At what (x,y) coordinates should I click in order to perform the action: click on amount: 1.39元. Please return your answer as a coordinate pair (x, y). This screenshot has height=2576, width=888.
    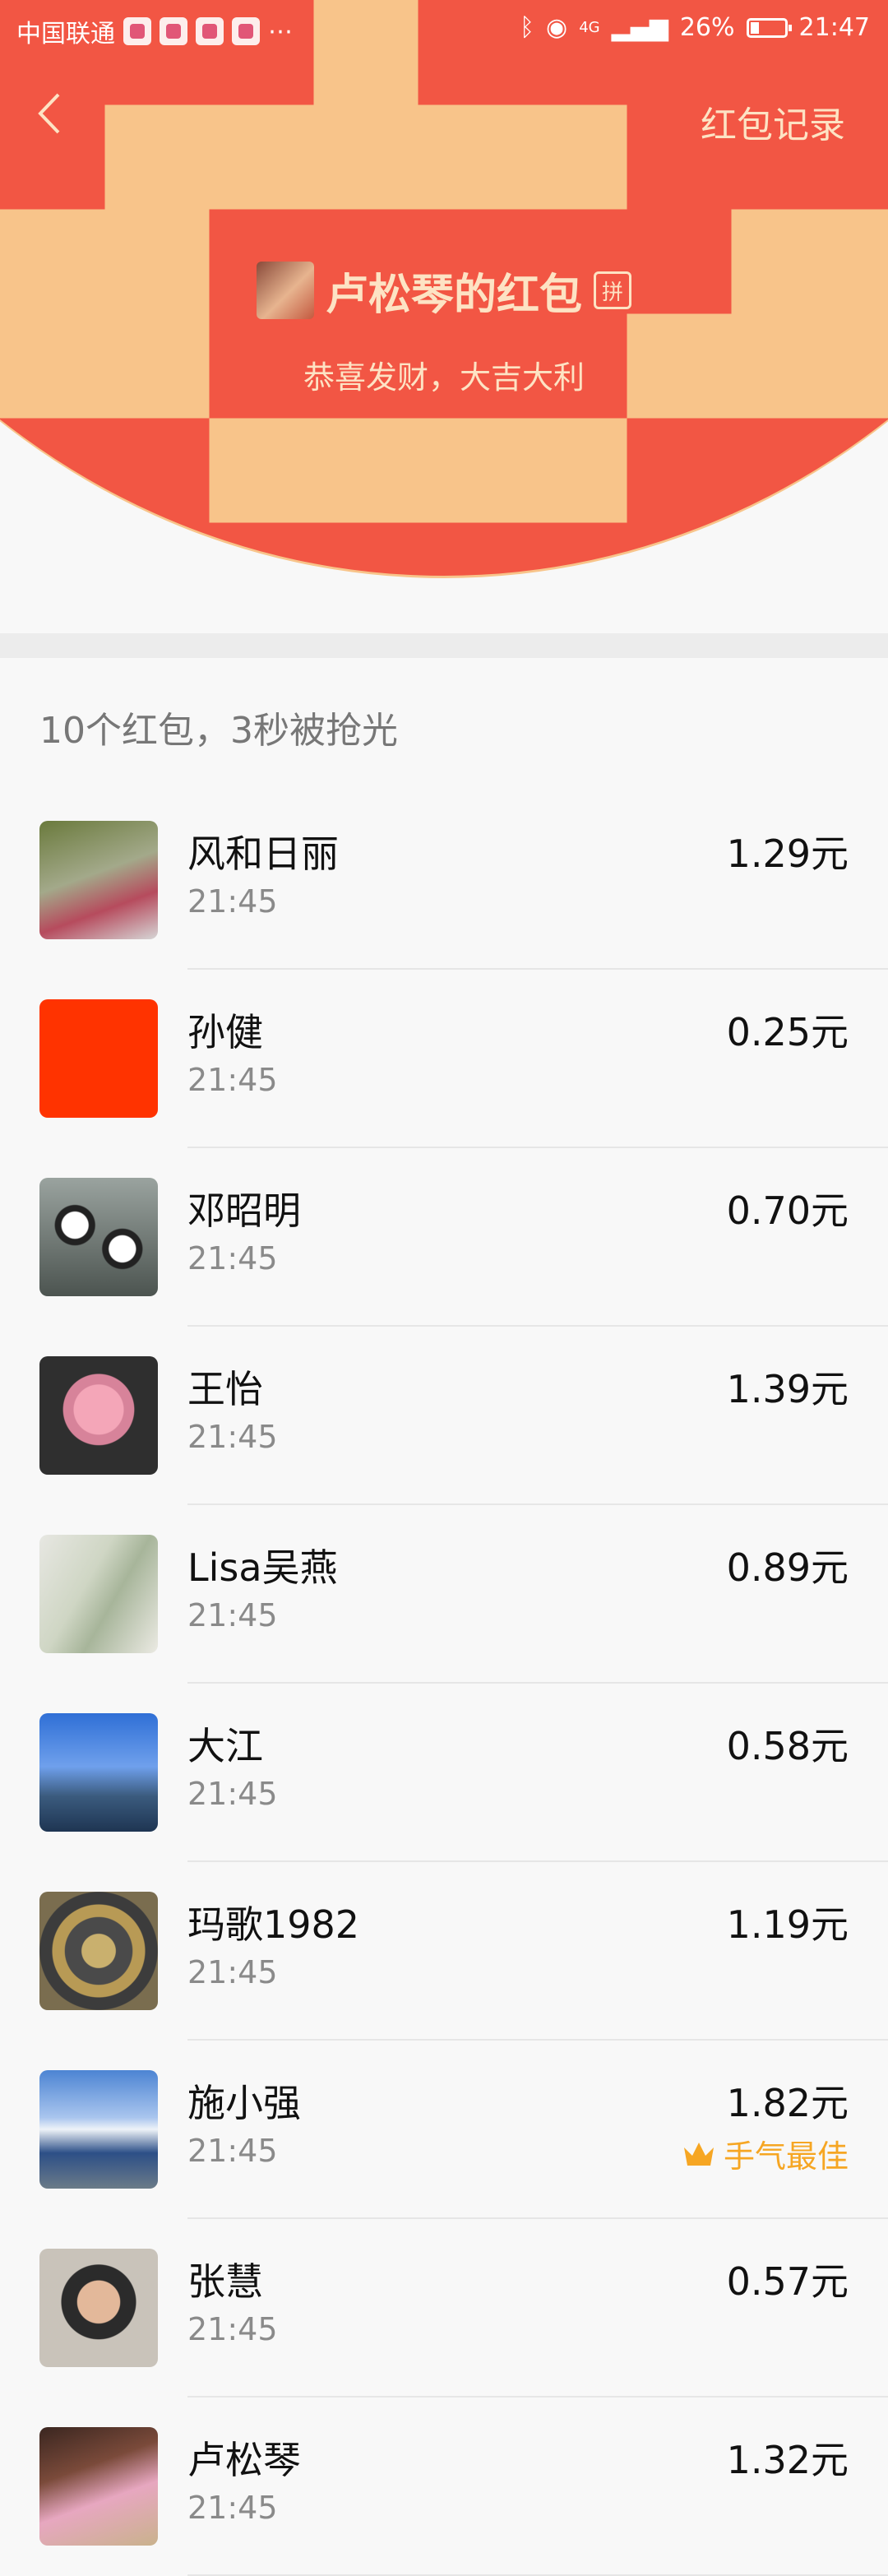
    Looking at the image, I should click on (787, 1389).